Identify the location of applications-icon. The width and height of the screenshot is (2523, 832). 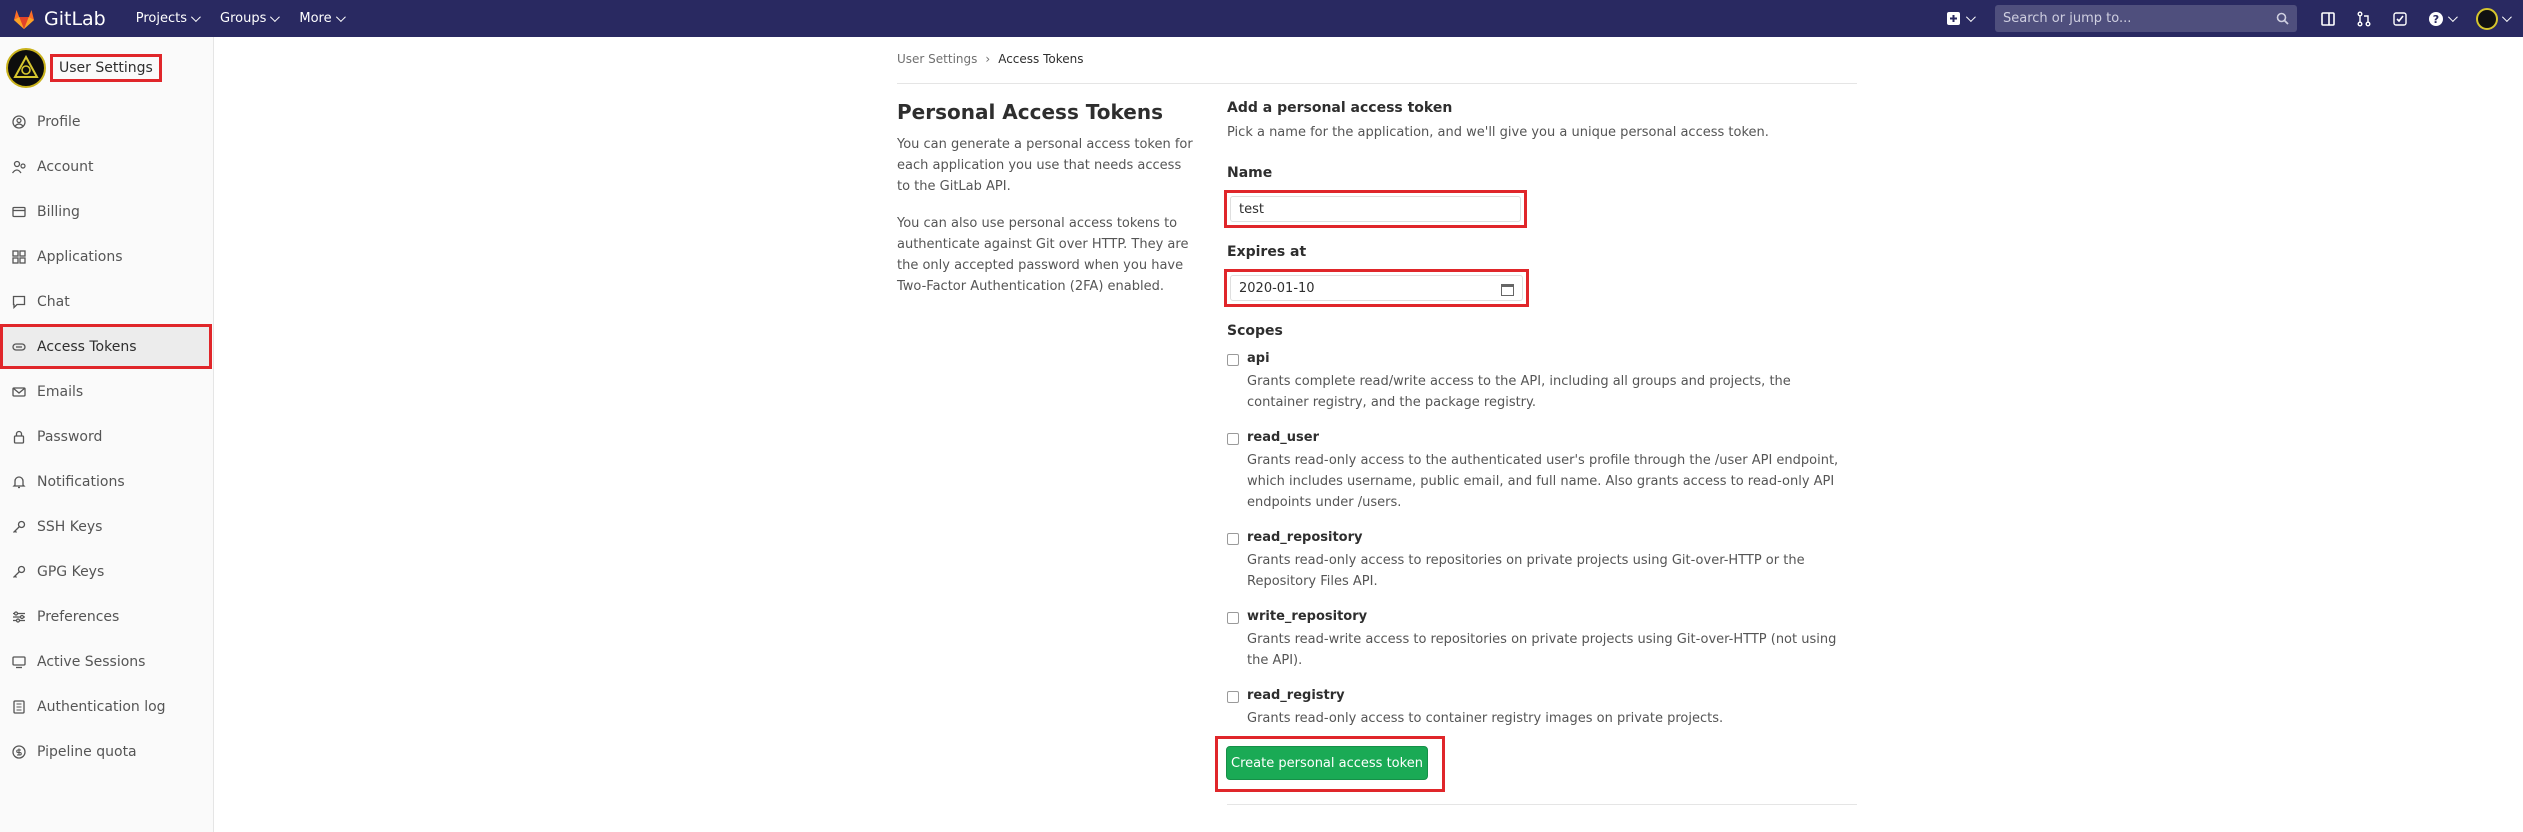
(19, 257).